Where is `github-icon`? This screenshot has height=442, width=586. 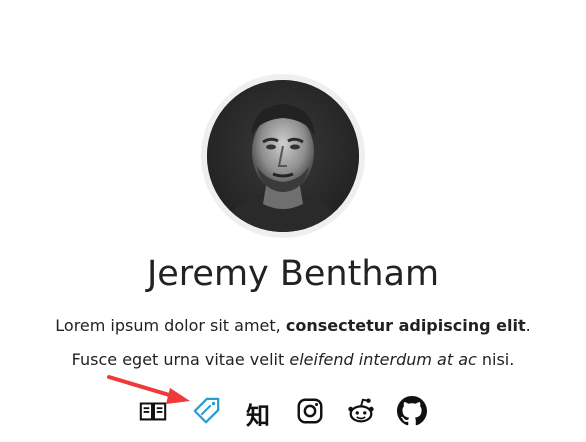
github-icon is located at coordinates (412, 413).